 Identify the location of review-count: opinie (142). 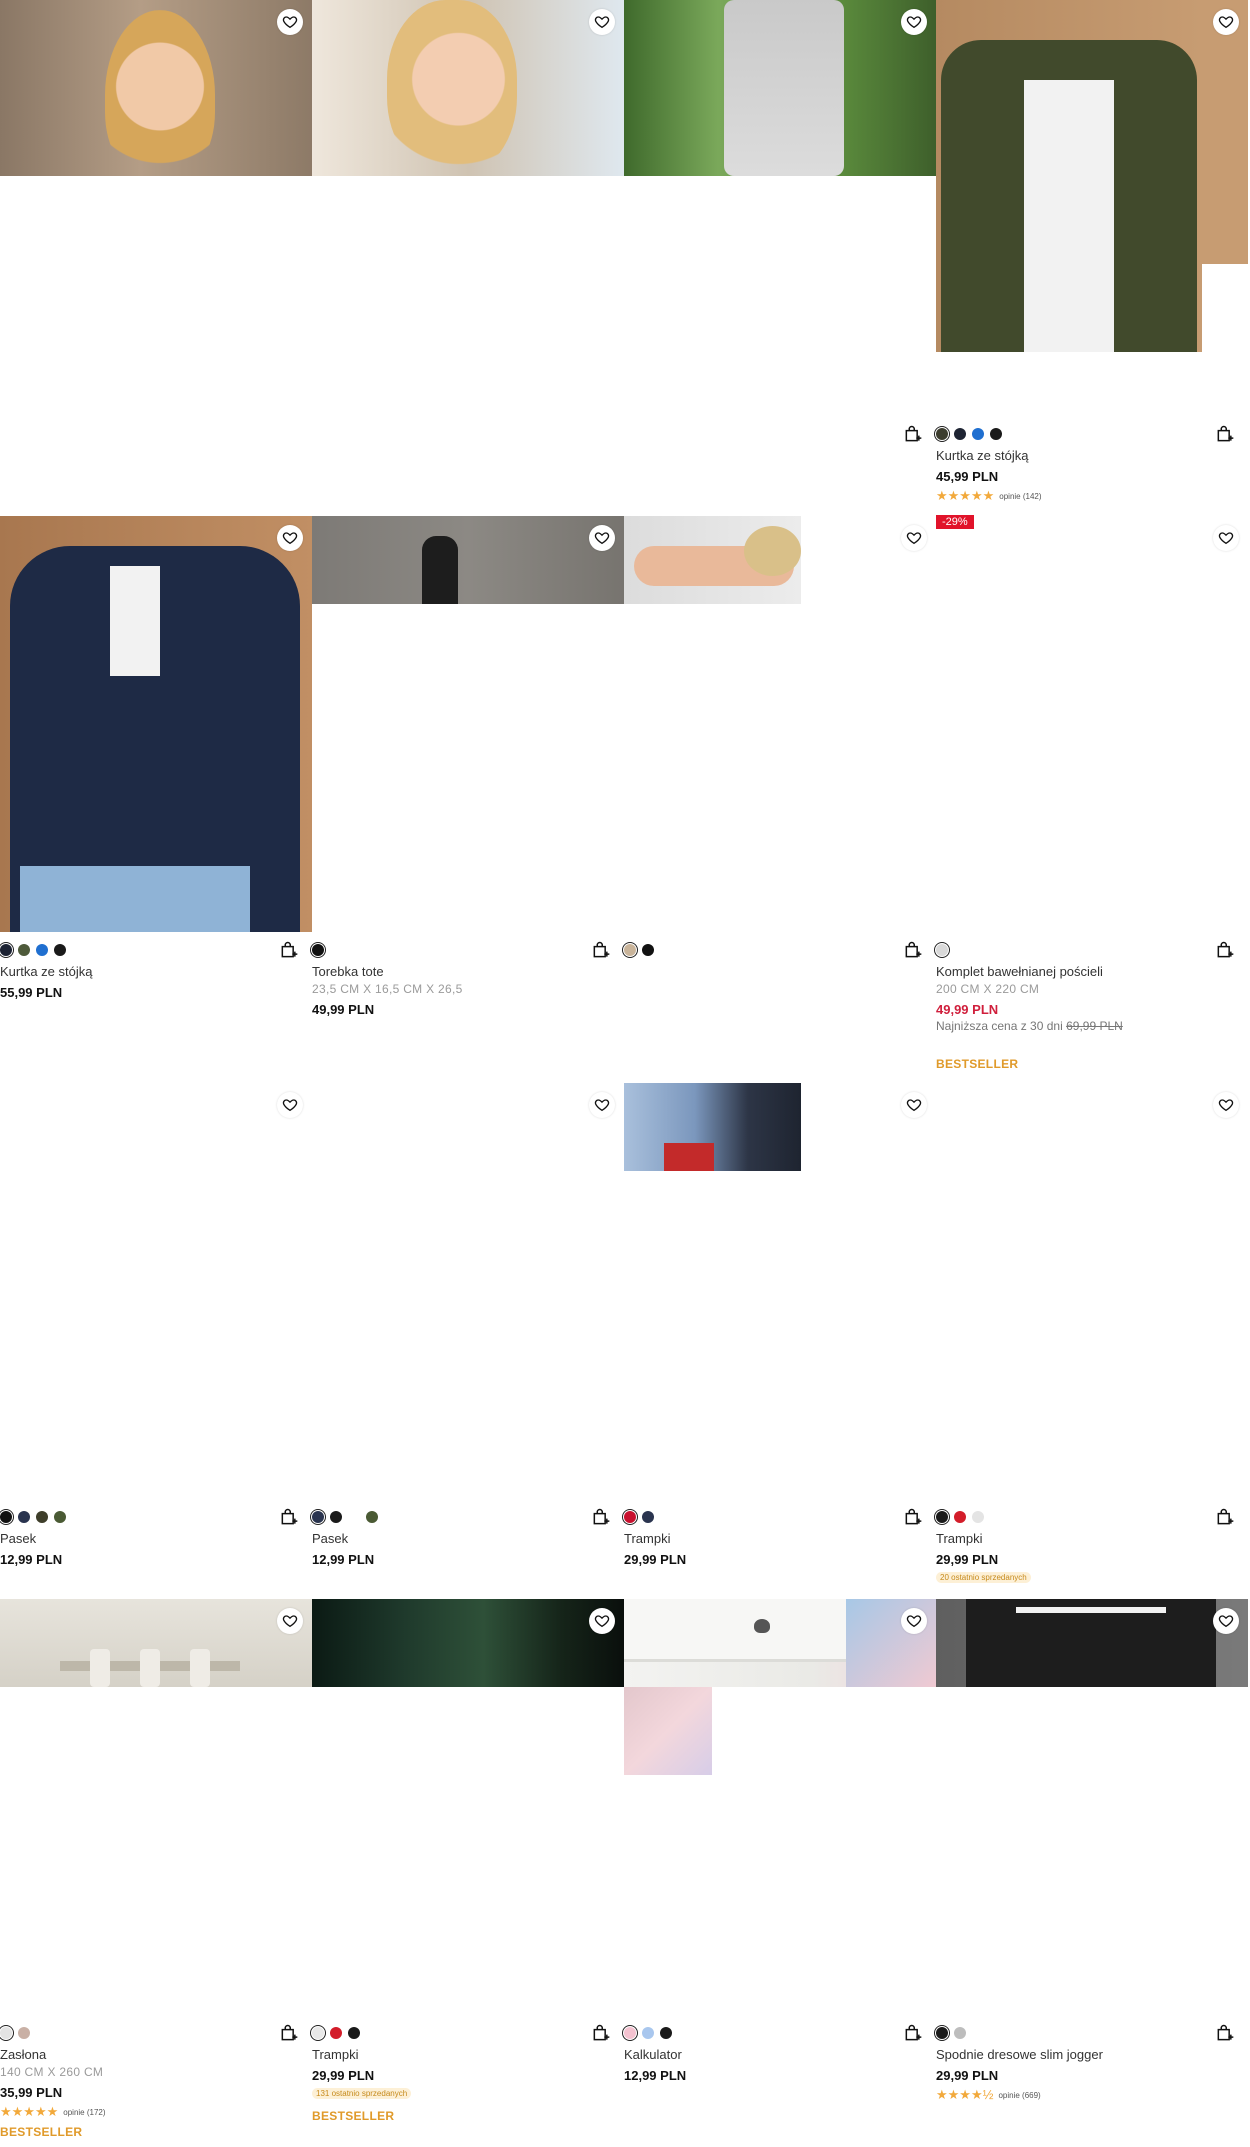
(1020, 496).